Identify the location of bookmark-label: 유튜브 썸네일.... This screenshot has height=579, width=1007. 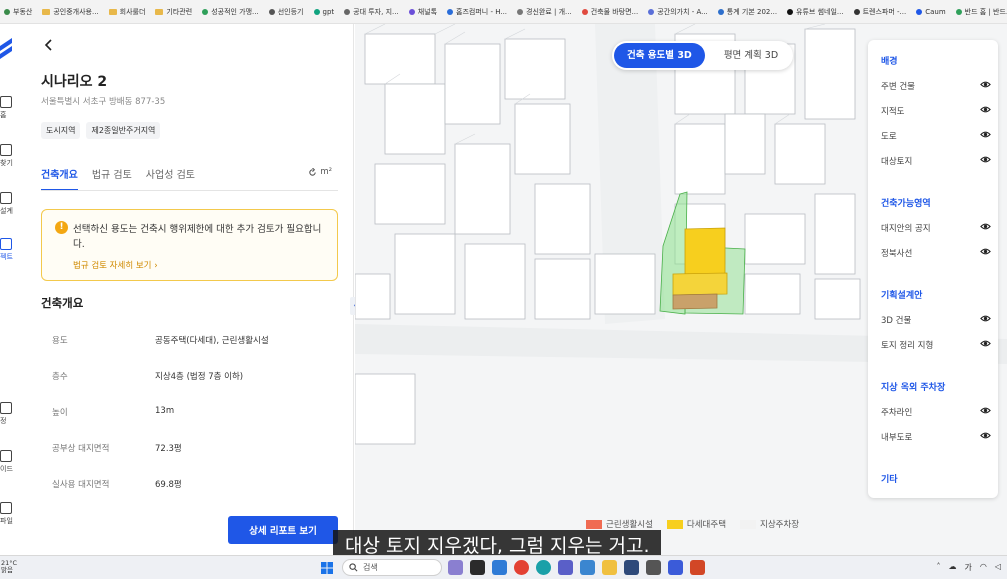
(820, 11).